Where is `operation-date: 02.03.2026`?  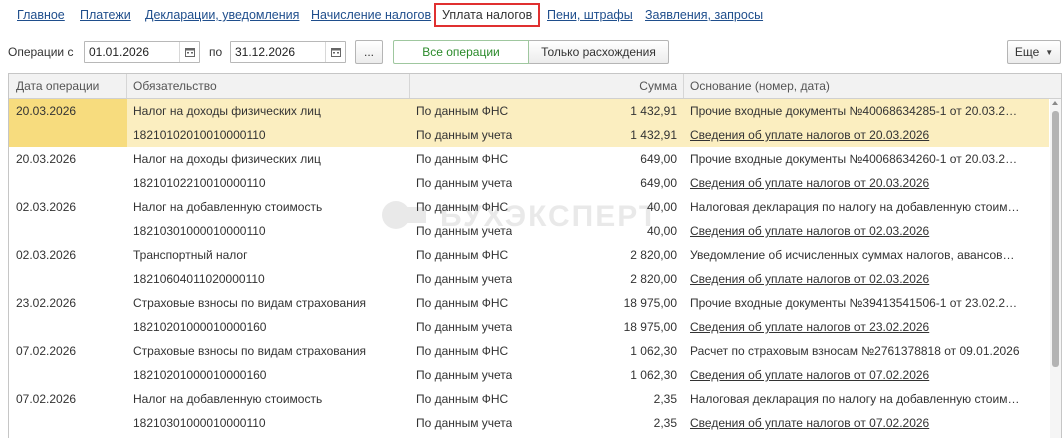 operation-date: 02.03.2026 is located at coordinates (46, 255).